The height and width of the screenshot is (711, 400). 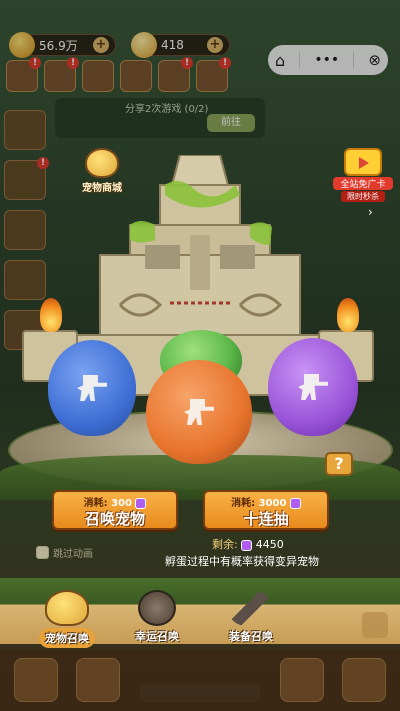 What do you see at coordinates (242, 561) in the screenshot?
I see `mutation-tip: 孵蛋过程中有概率获得变异宠物` at bounding box center [242, 561].